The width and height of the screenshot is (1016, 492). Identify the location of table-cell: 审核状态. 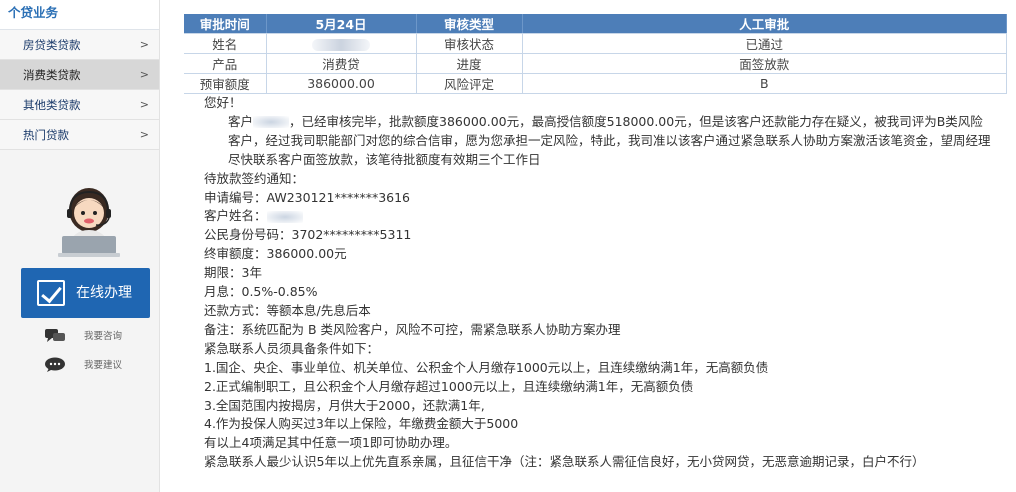
(469, 43).